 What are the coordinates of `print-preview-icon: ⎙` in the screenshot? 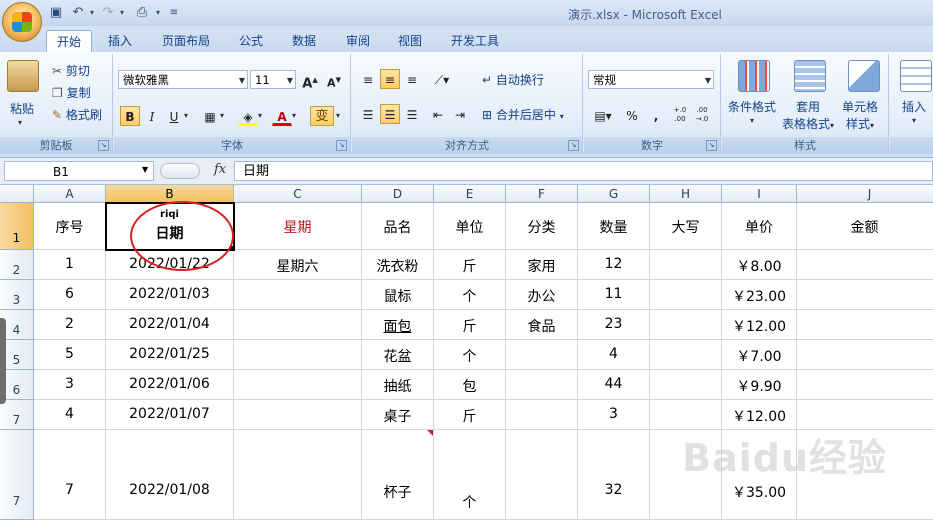 It's located at (142, 13).